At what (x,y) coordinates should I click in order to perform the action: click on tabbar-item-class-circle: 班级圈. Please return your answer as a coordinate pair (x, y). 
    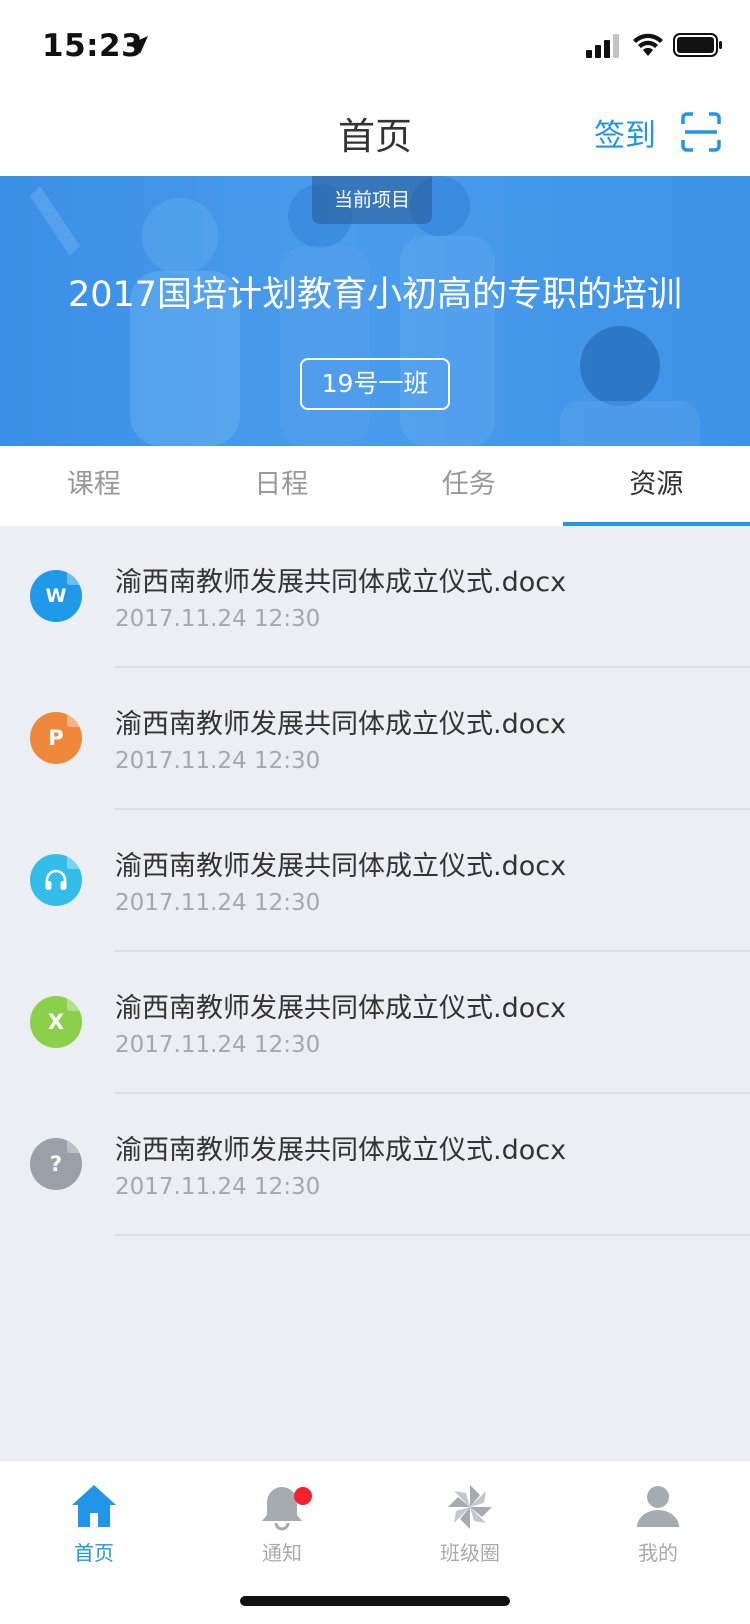
    Looking at the image, I should click on (470, 1526).